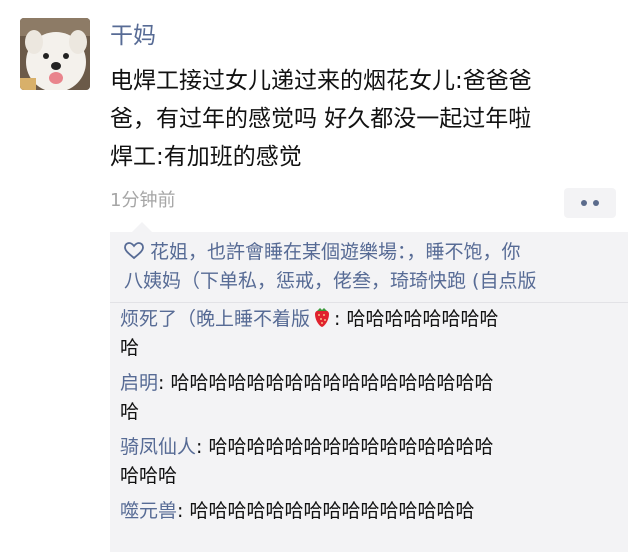 The image size is (640, 552). I want to click on more-button, so click(590, 203).